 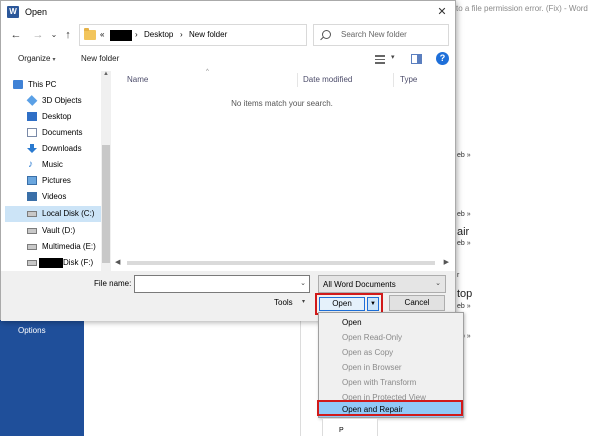 What do you see at coordinates (117, 262) in the screenshot?
I see `scroll-left-arrow-icon: ◀` at bounding box center [117, 262].